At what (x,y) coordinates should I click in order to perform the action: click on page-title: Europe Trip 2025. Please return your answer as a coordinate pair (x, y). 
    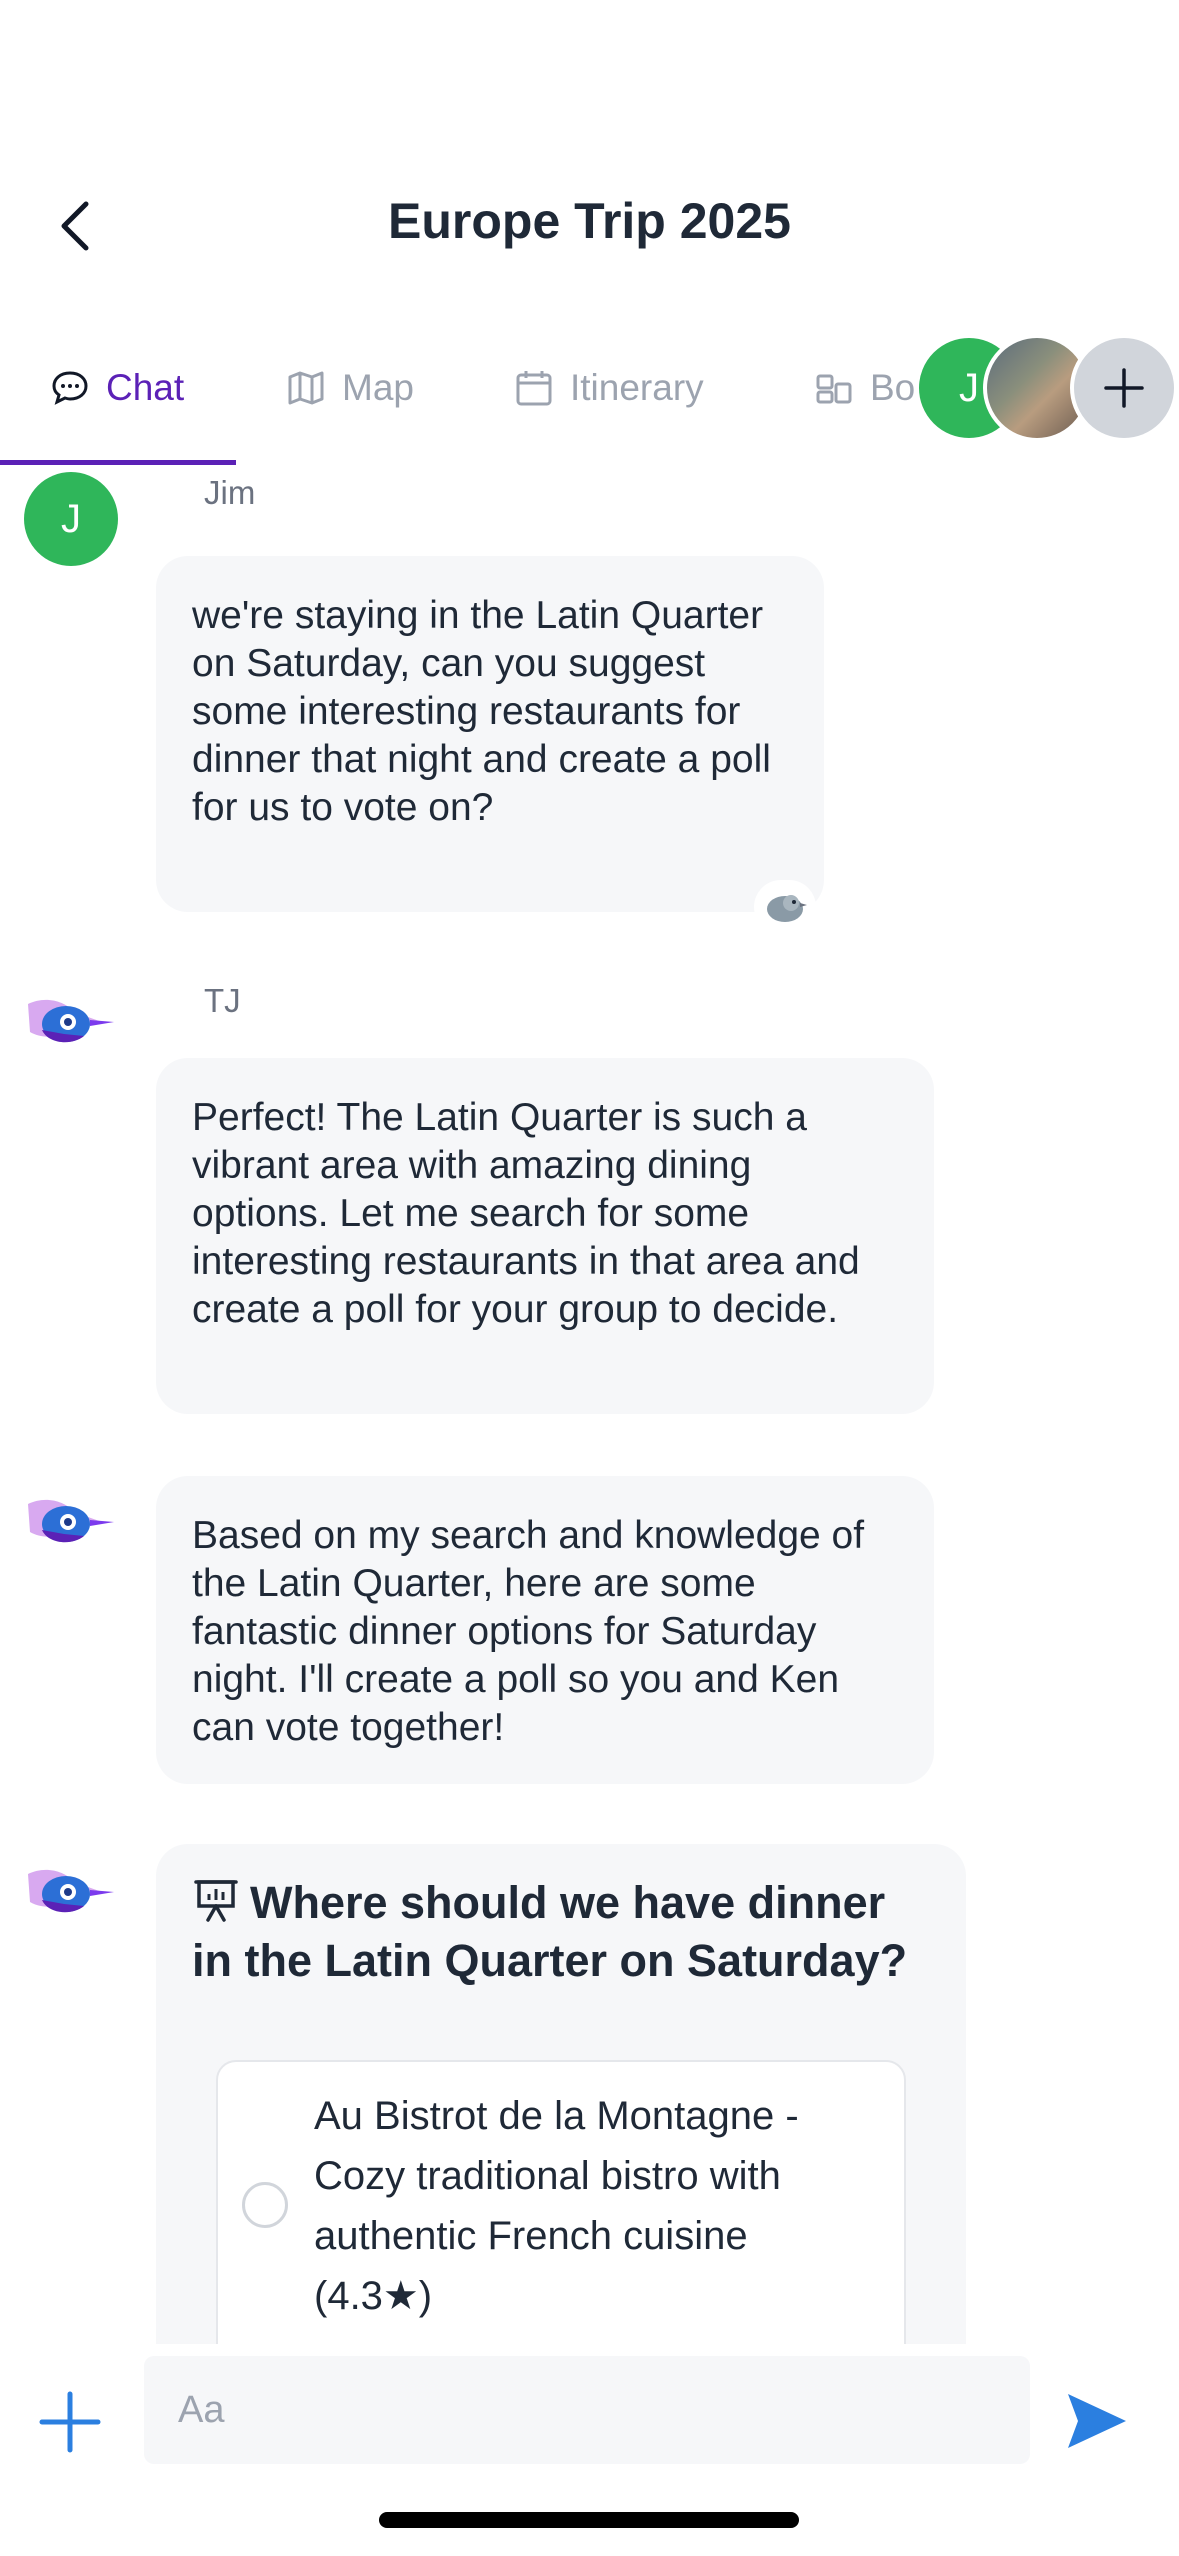
    Looking at the image, I should click on (589, 221).